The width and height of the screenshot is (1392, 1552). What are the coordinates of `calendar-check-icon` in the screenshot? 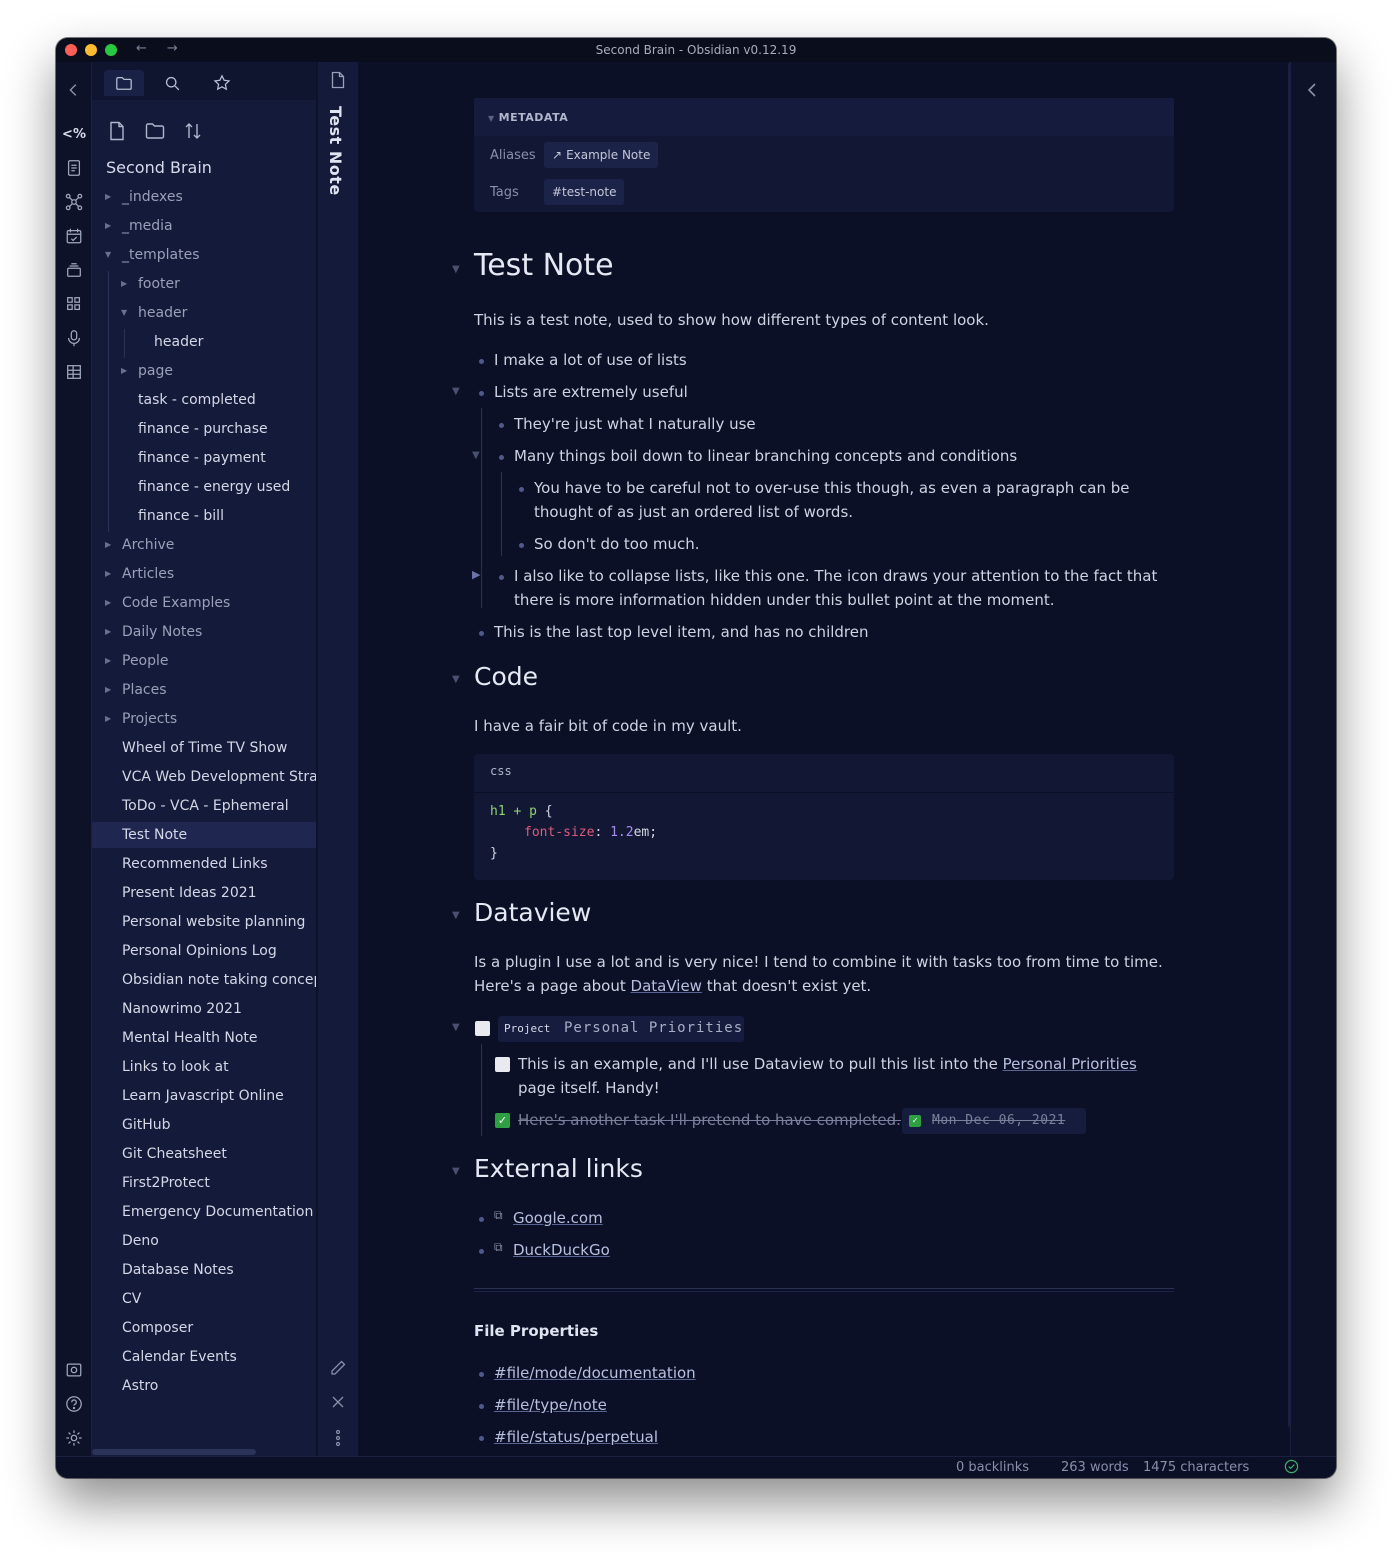 It's located at (74, 236).